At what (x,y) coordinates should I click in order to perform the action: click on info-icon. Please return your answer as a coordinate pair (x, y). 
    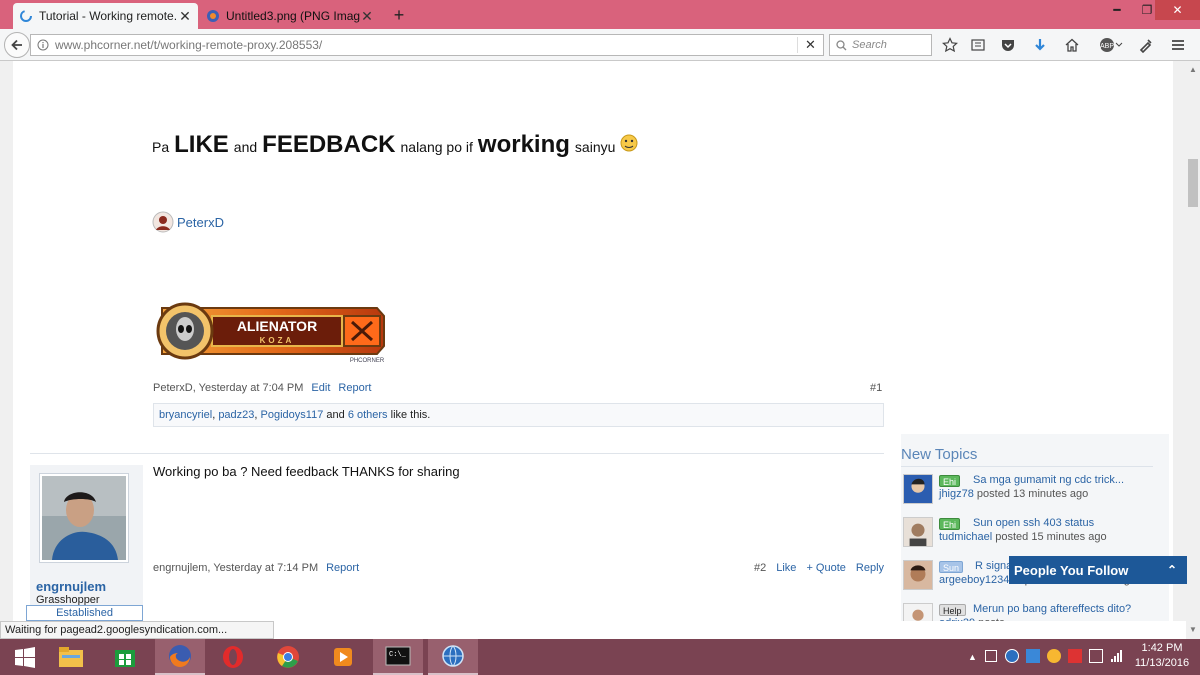
    Looking at the image, I should click on (43, 45).